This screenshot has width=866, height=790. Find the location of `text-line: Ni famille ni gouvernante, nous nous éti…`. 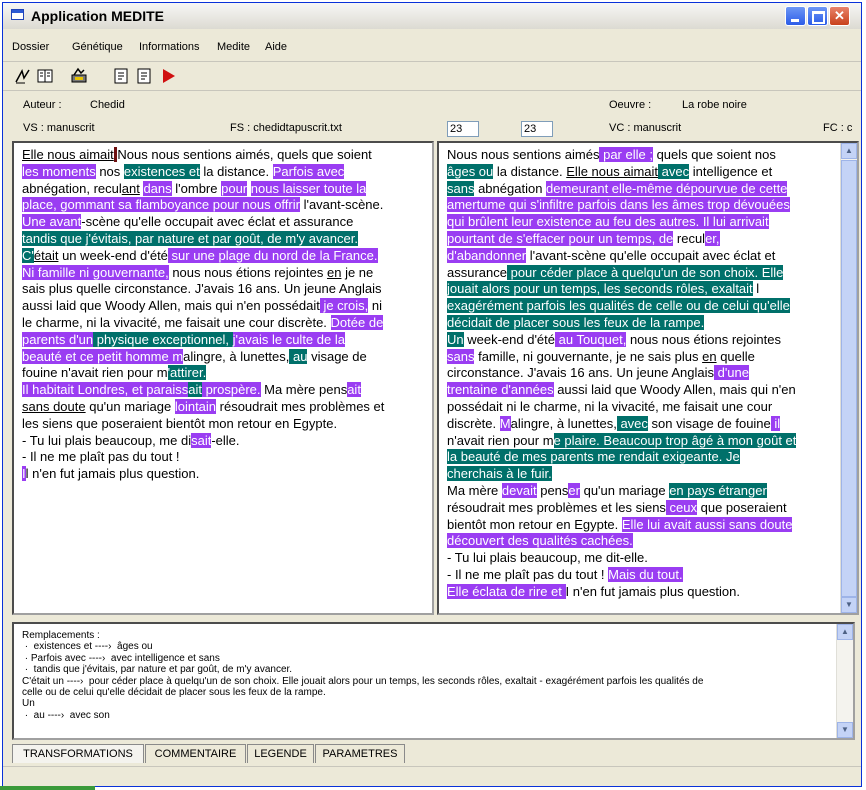

text-line: Ni famille ni gouvernante, nous nous éti… is located at coordinates (203, 273).